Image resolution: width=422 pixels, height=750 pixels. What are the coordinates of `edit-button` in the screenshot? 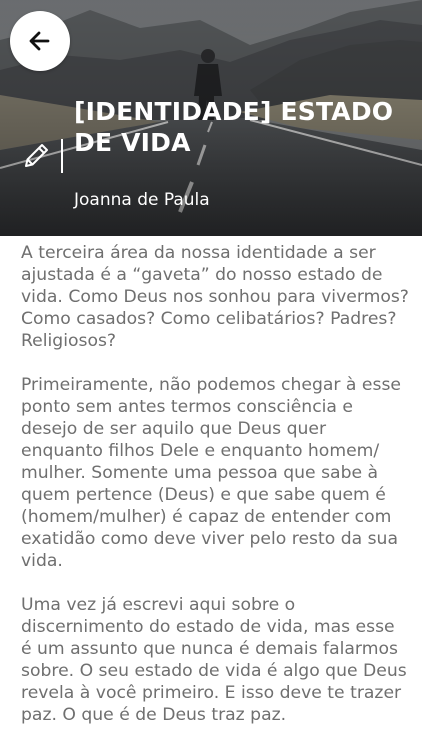 It's located at (36, 156).